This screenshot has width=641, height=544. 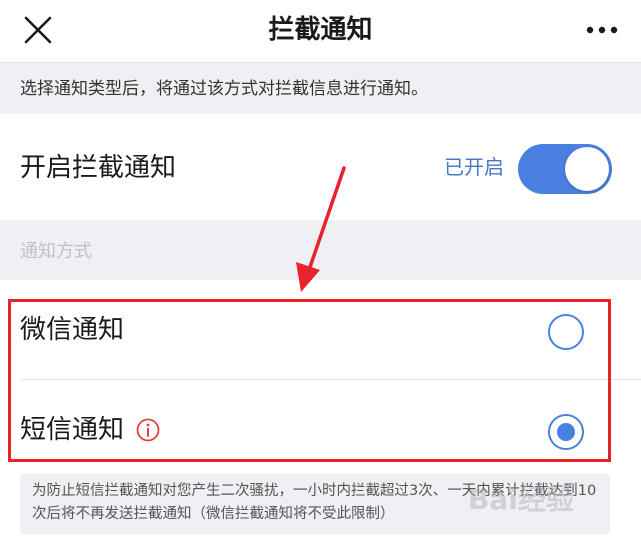 I want to click on header: 拦截通知, so click(x=320, y=31).